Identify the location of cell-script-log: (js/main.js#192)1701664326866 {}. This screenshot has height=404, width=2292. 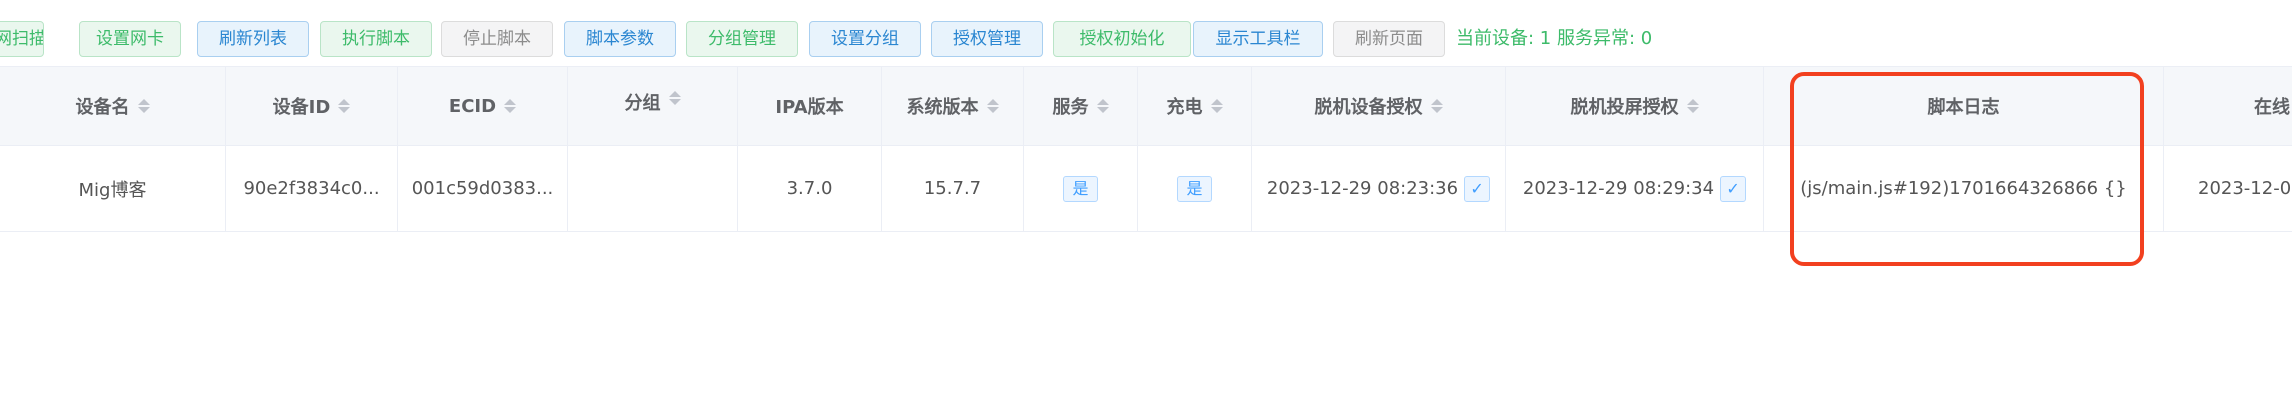
(1964, 188).